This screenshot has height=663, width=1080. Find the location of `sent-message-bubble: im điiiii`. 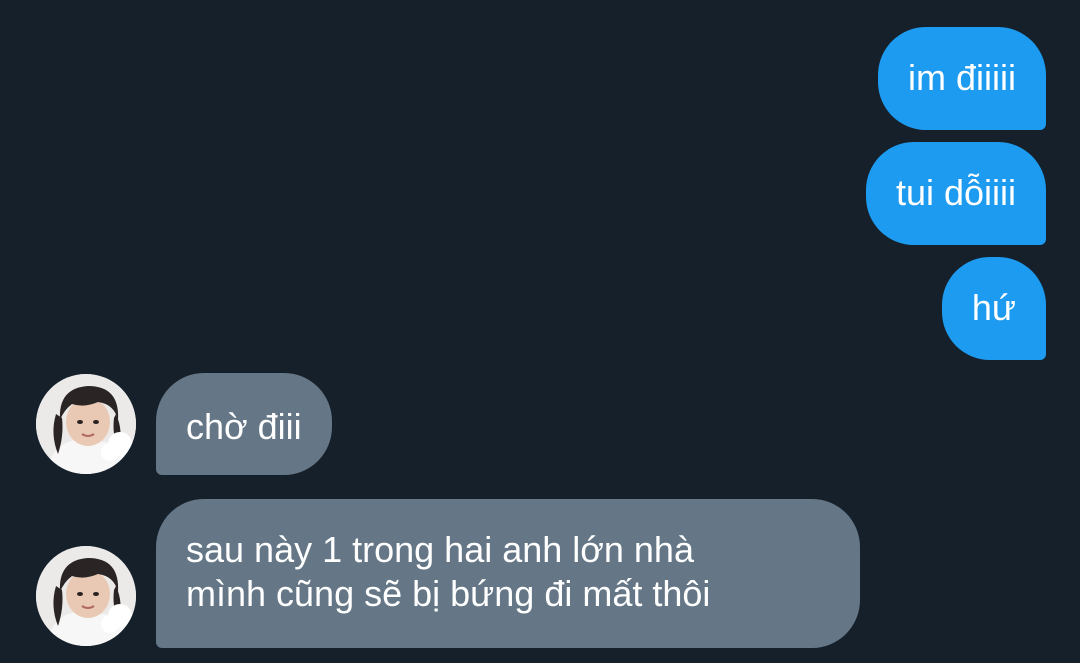

sent-message-bubble: im điiiii is located at coordinates (962, 78).